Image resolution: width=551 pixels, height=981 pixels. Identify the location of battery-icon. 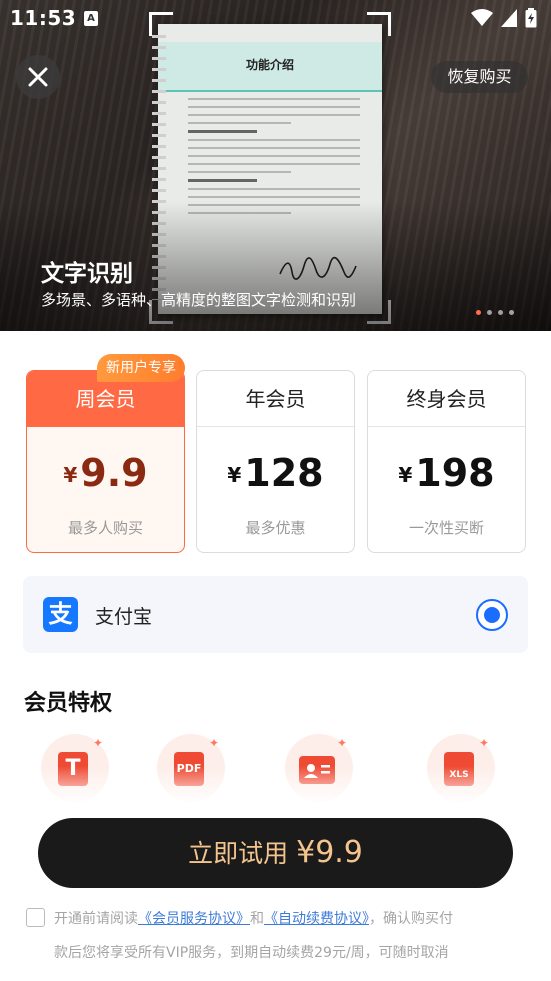
(531, 18).